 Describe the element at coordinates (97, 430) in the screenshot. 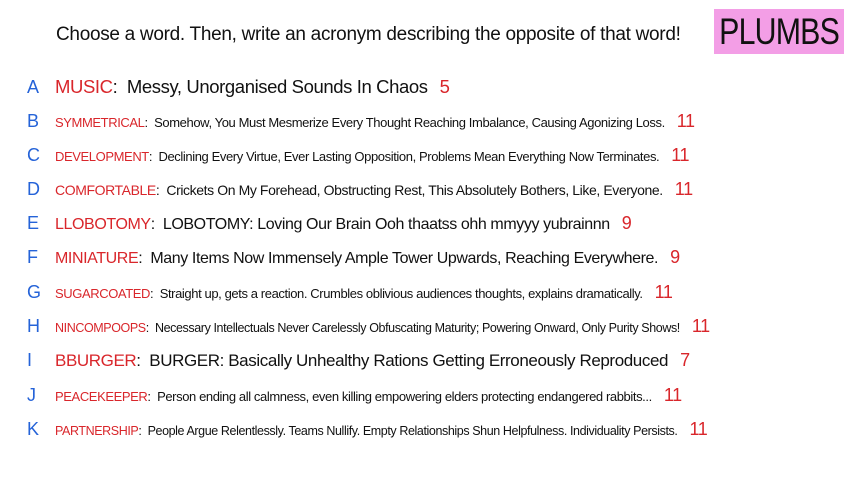

I see `answer-word: PARTNERSHIP` at that location.